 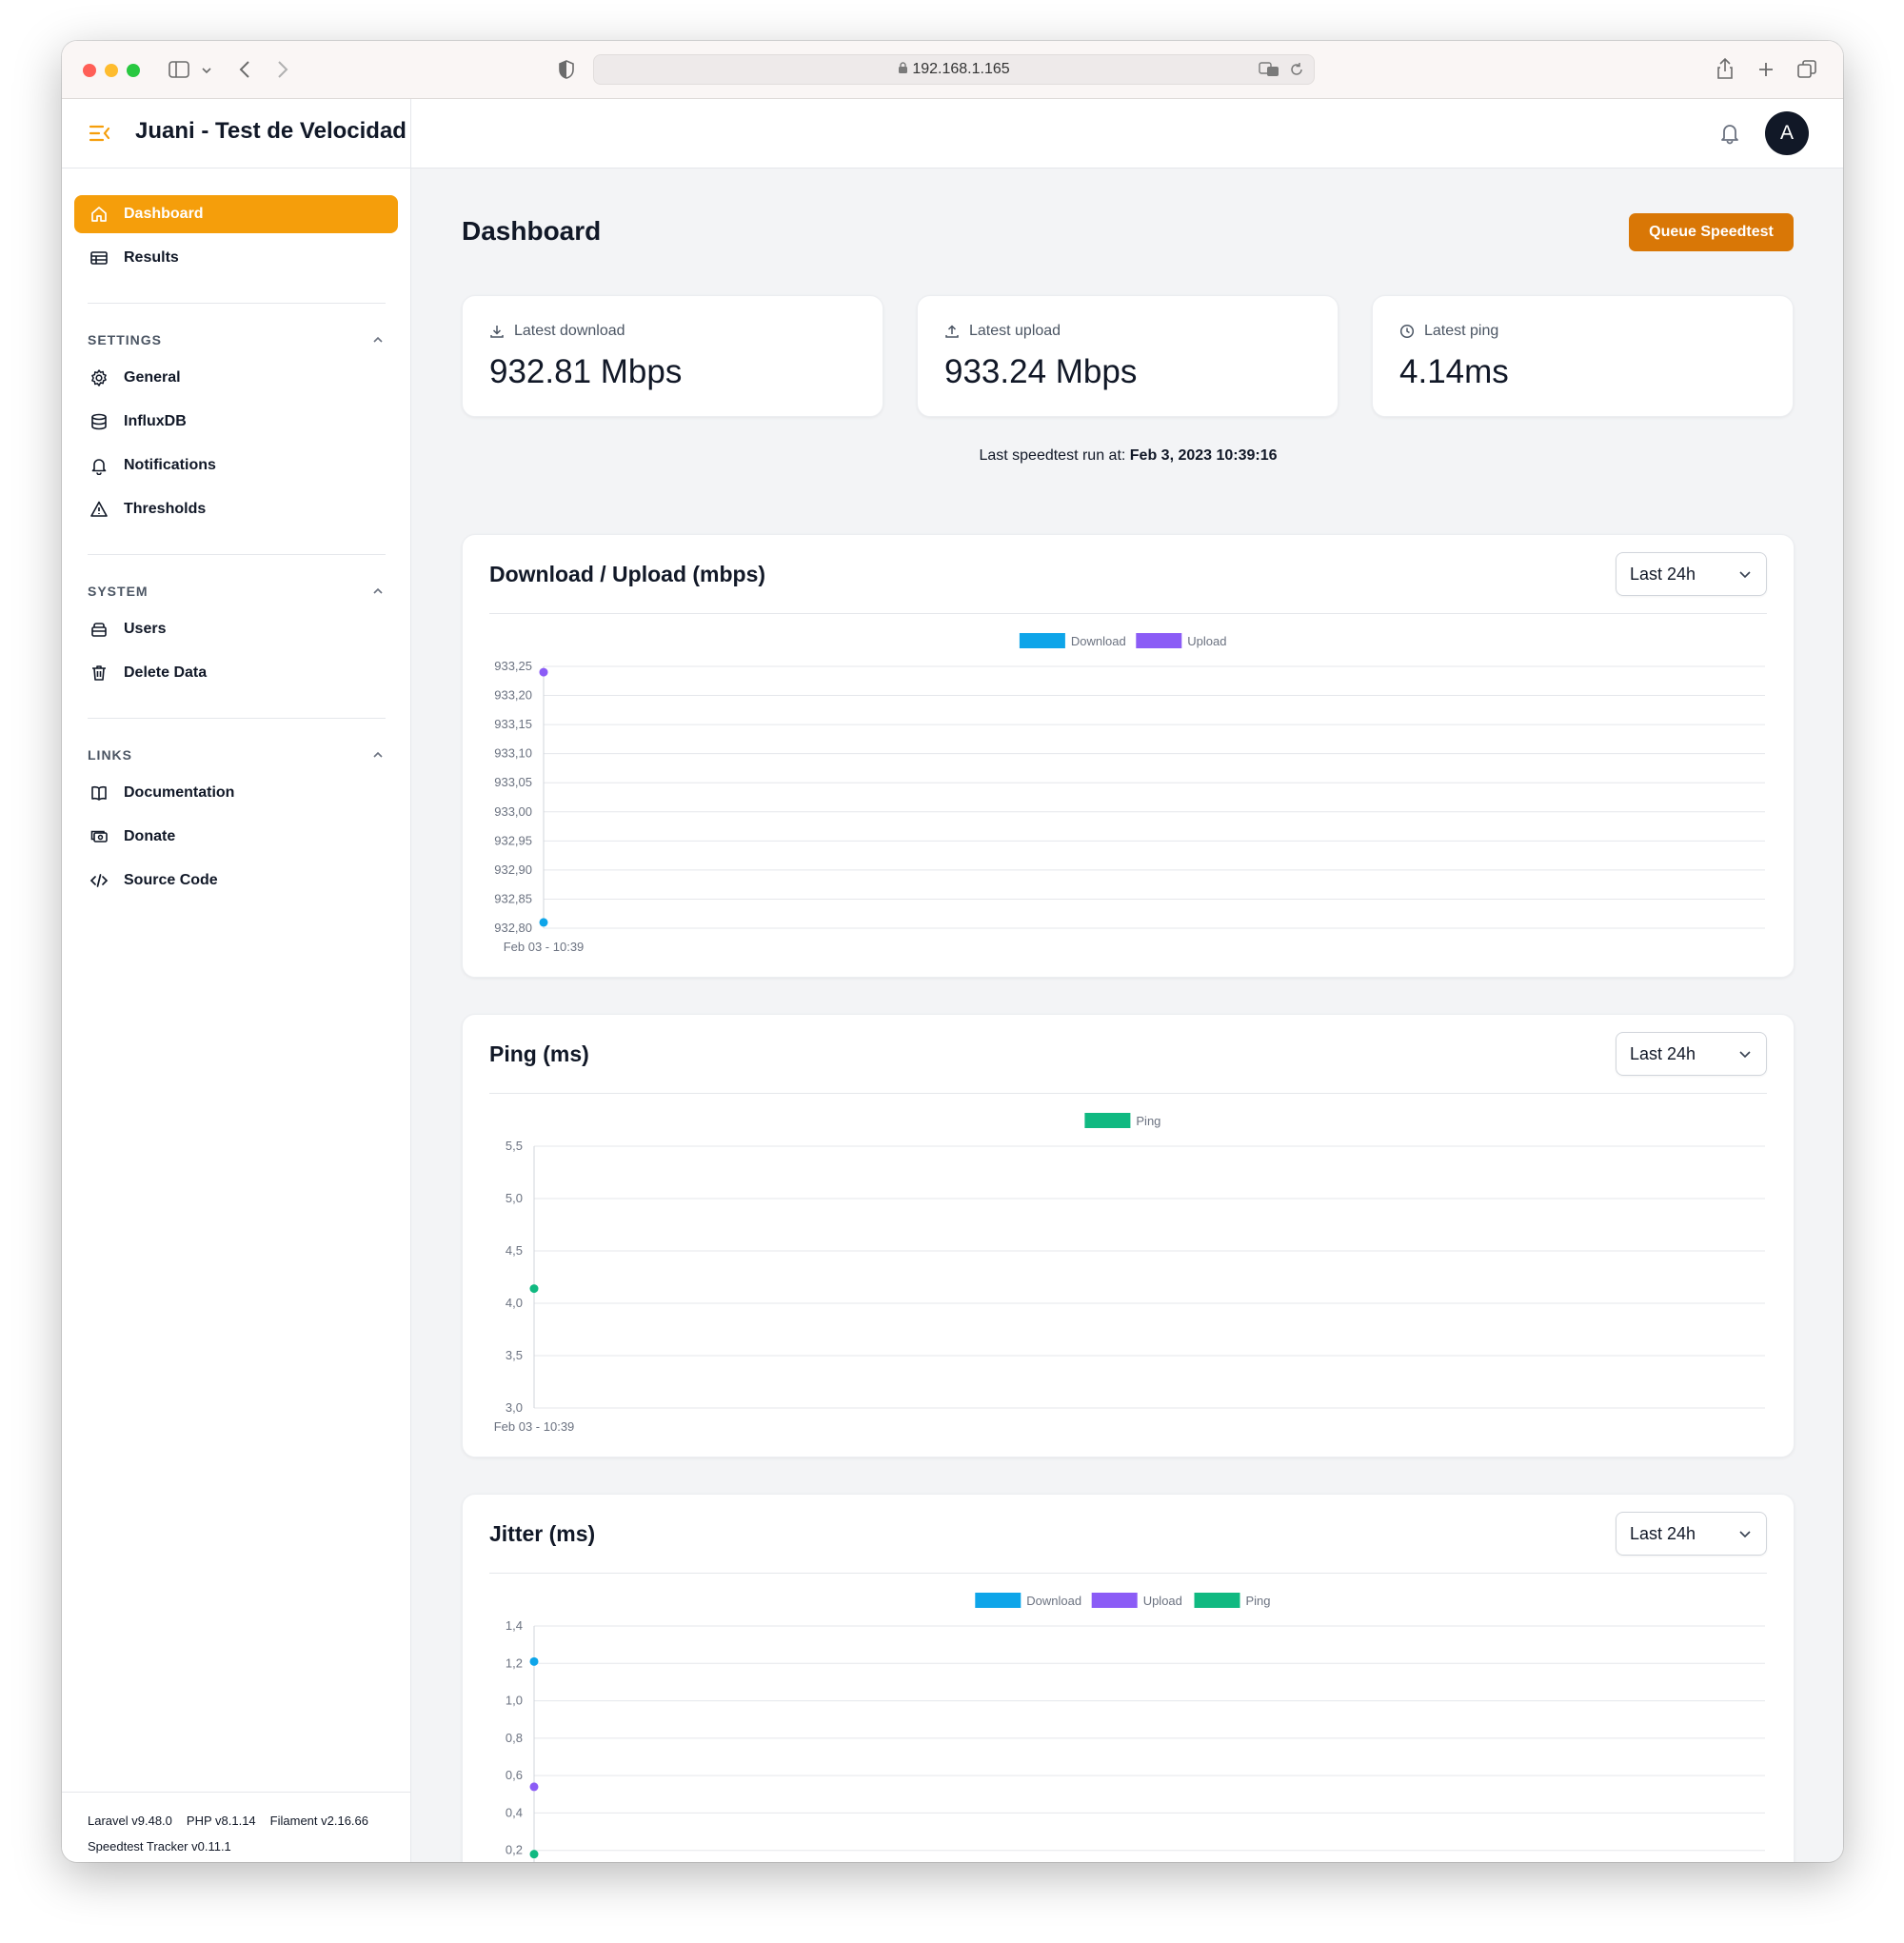 I want to click on y-tick-label: 3,0, so click(x=514, y=1407).